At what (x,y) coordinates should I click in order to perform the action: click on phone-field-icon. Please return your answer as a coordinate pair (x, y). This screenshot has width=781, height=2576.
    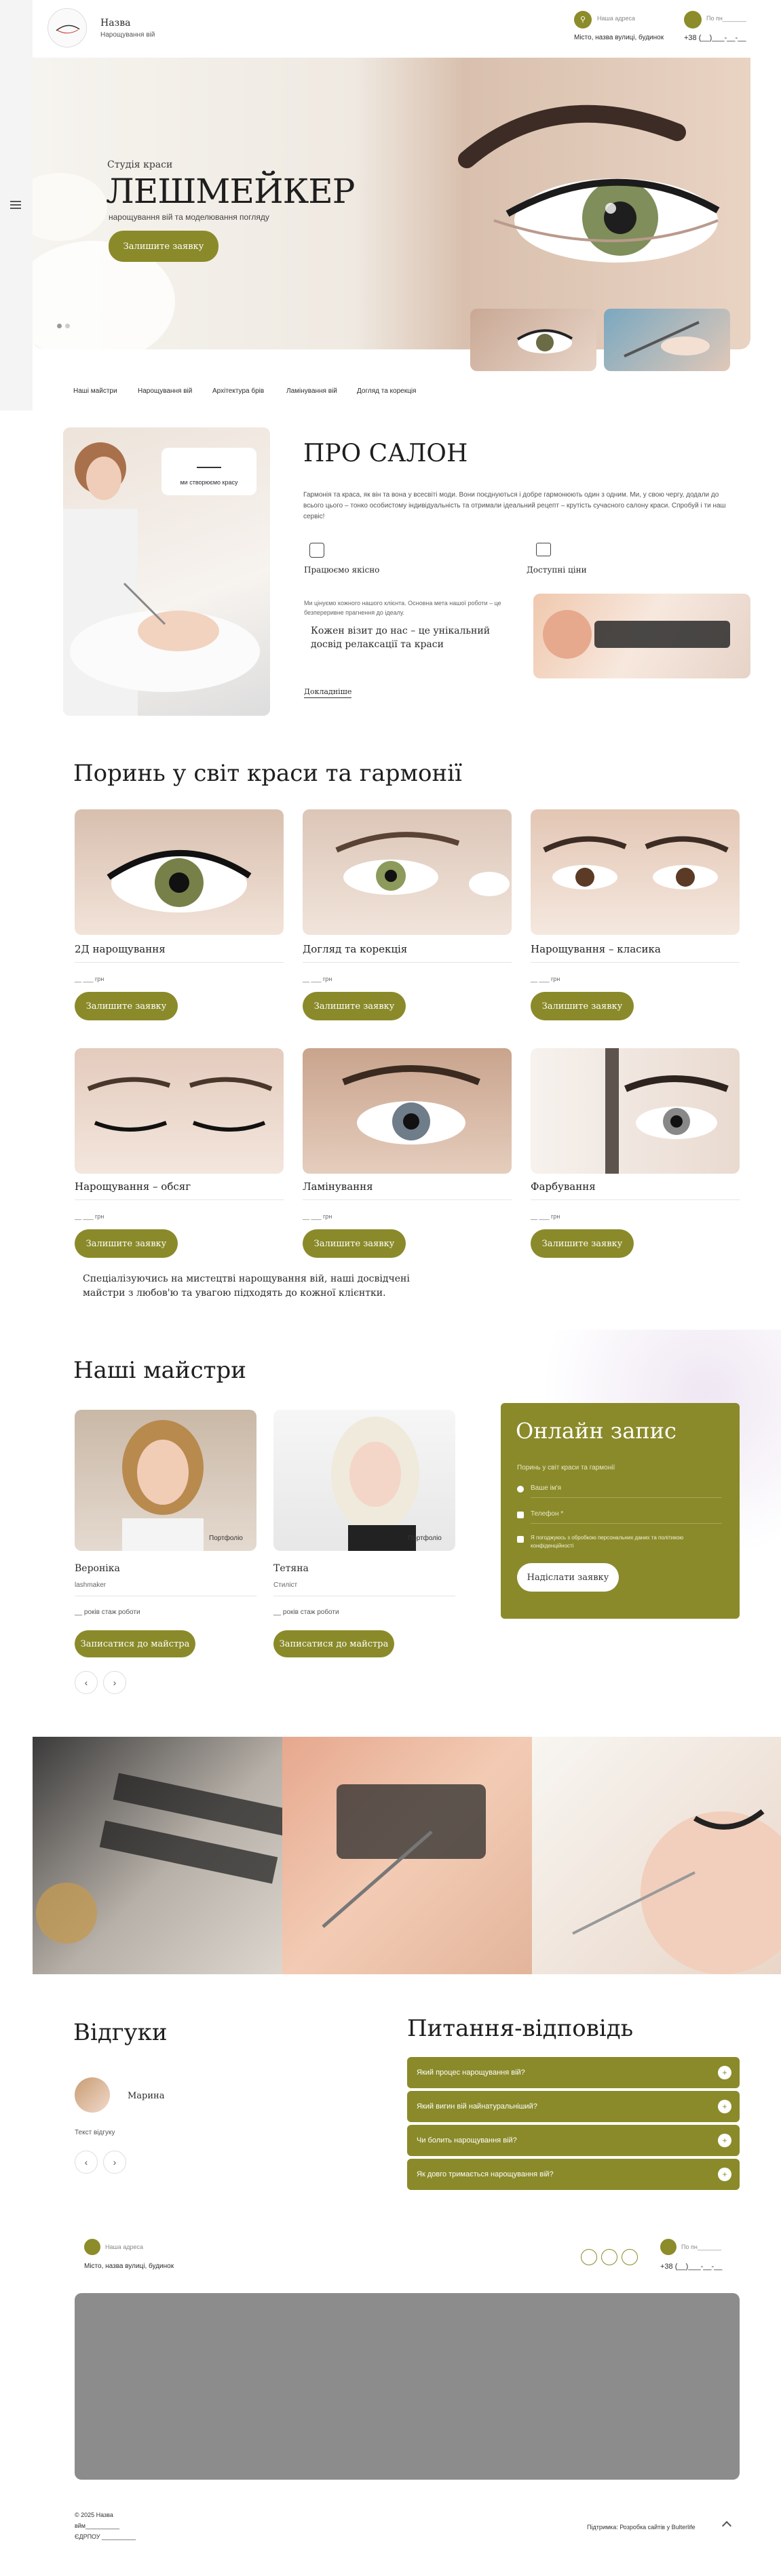
    Looking at the image, I should click on (520, 1515).